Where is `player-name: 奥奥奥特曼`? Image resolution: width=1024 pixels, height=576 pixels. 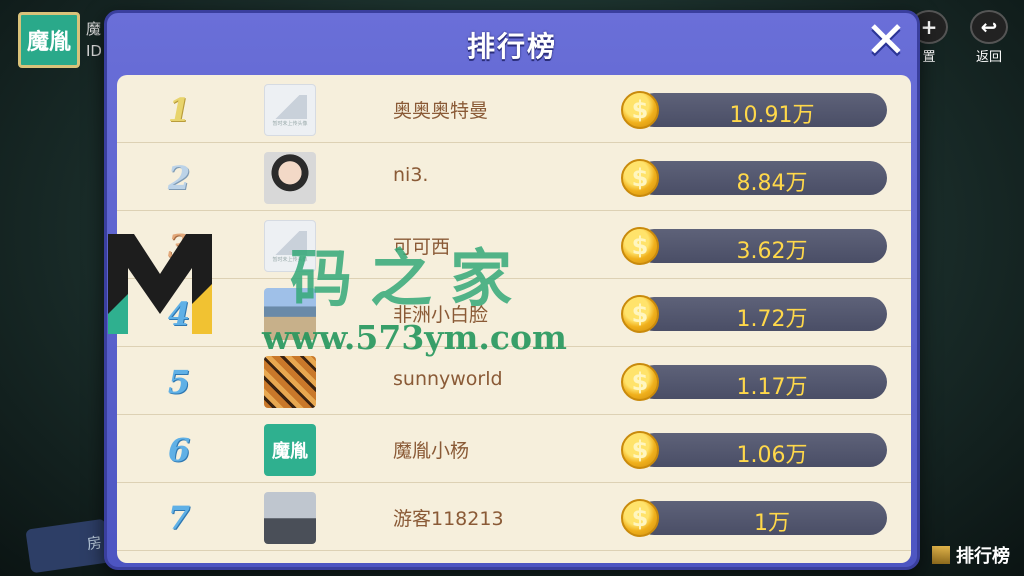
player-name: 奥奥奥特曼 is located at coordinates (441, 111).